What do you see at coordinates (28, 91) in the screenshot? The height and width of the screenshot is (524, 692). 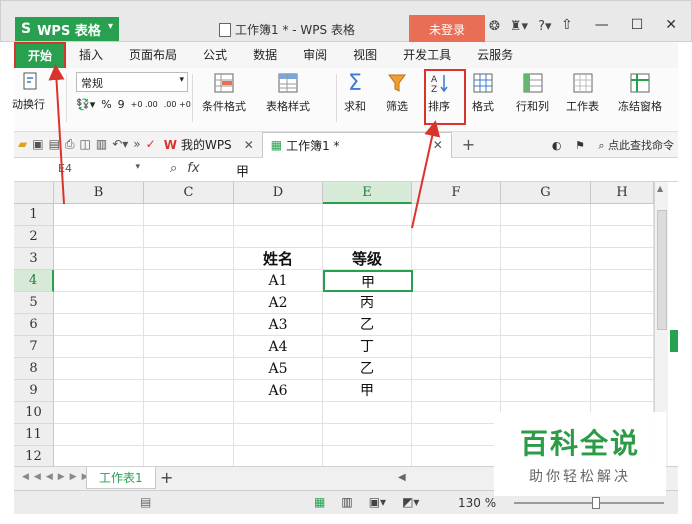 I see `wrap-text-button: 动换行` at bounding box center [28, 91].